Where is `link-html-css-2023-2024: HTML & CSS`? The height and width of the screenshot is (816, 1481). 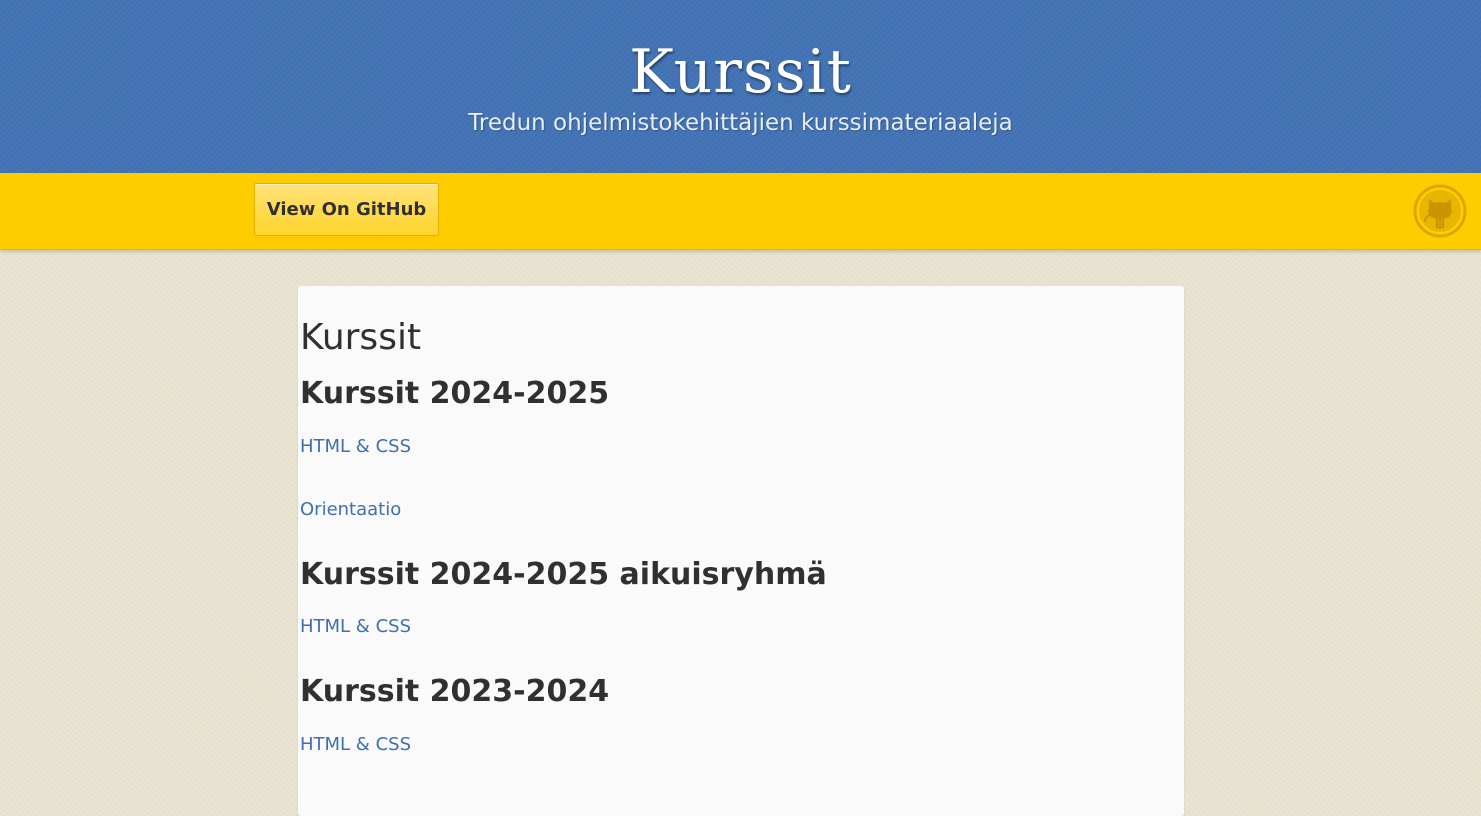 link-html-css-2023-2024: HTML & CSS is located at coordinates (355, 745).